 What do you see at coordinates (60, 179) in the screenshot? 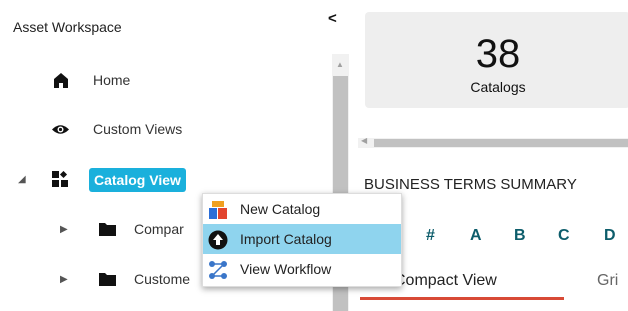
I see `grid-icon` at bounding box center [60, 179].